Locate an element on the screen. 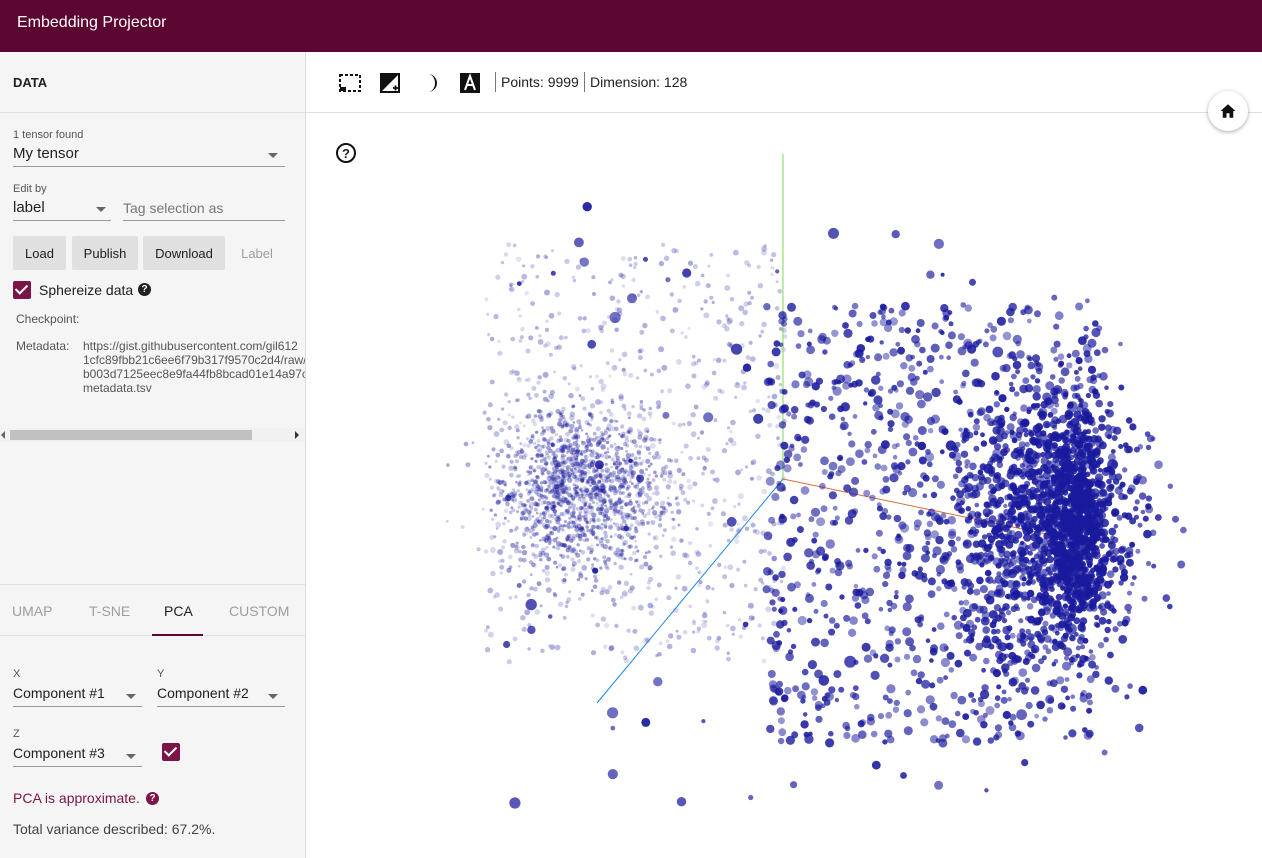 This screenshot has width=1262, height=858. y-component-select: Component #2 is located at coordinates (221, 695).